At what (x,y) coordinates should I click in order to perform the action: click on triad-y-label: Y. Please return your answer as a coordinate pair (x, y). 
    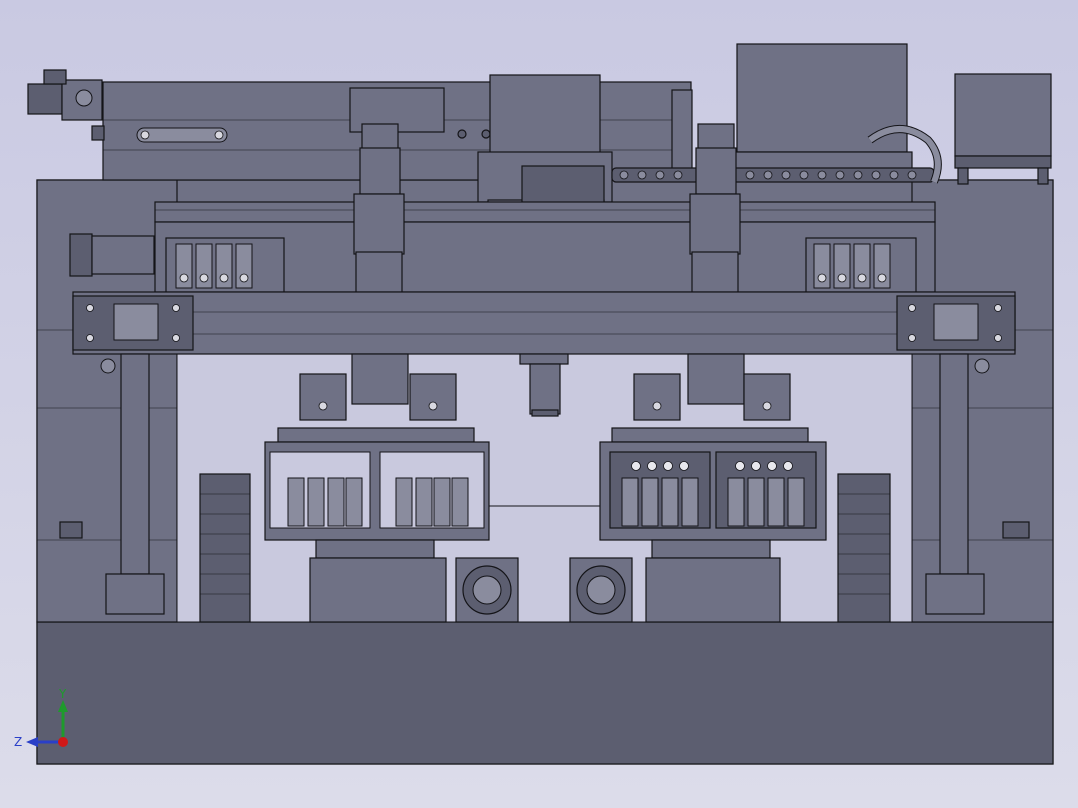
    Looking at the image, I should click on (62, 694).